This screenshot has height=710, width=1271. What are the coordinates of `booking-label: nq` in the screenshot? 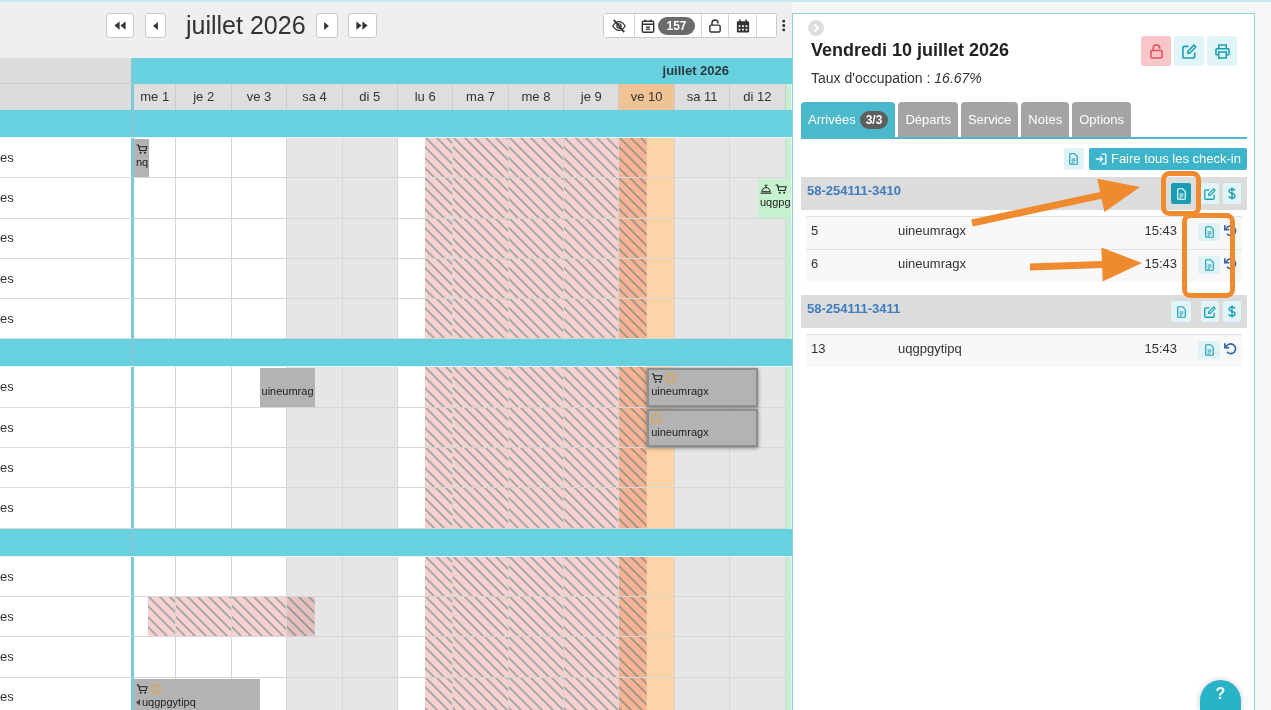 It's located at (142, 162).